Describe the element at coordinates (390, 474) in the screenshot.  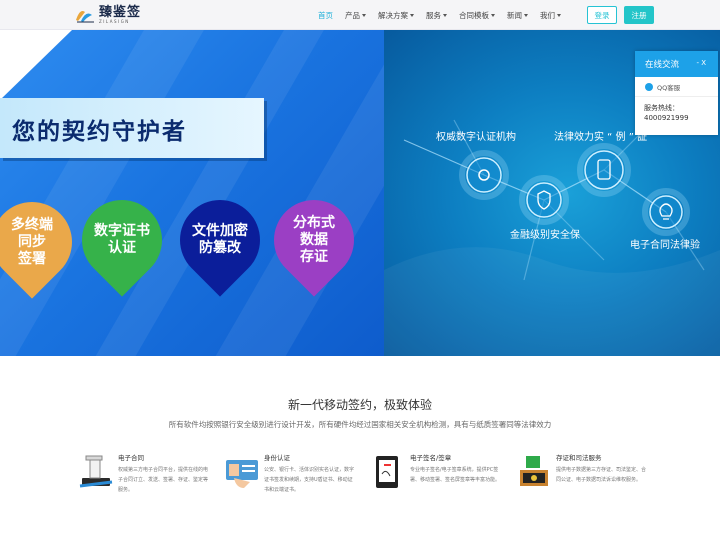
I see `tablet-icon` at that location.